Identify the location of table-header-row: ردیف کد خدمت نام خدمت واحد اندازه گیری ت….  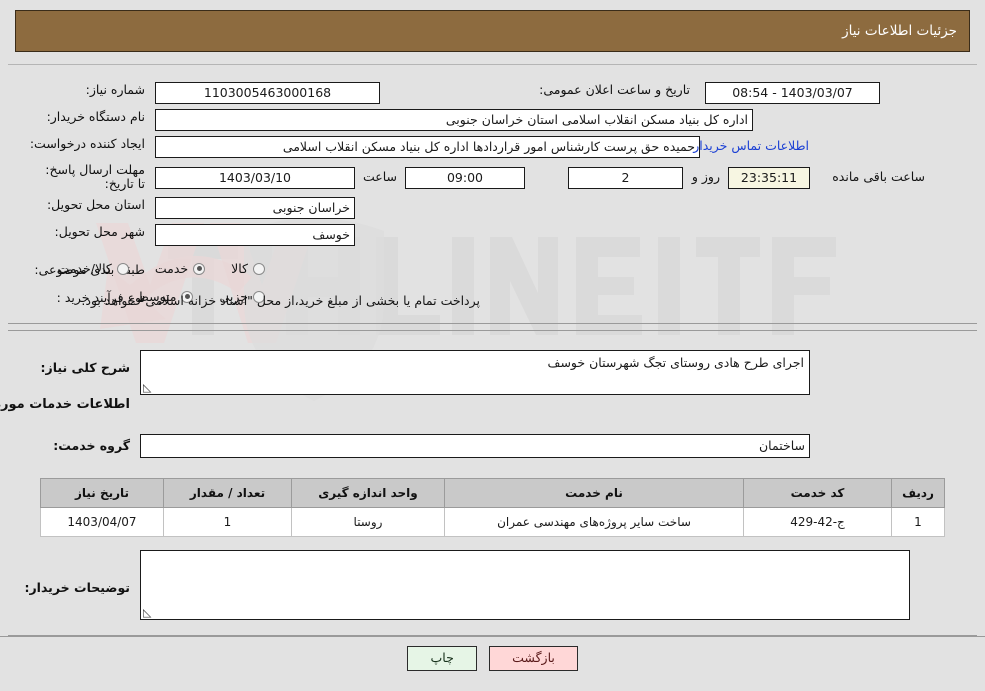
(492, 493).